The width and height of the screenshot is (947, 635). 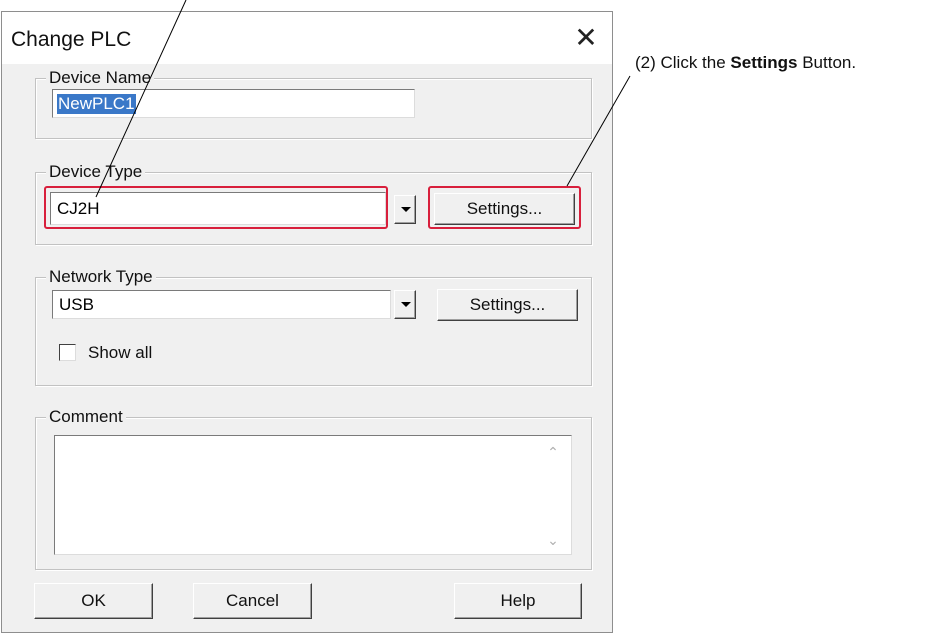 I want to click on network-type-value: USB, so click(x=76, y=304).